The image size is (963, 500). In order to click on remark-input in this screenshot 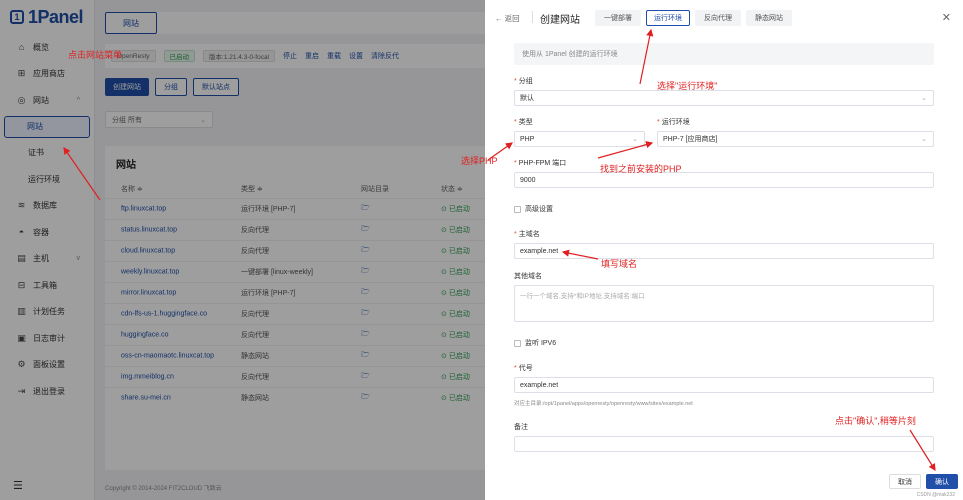, I will do `click(724, 444)`.